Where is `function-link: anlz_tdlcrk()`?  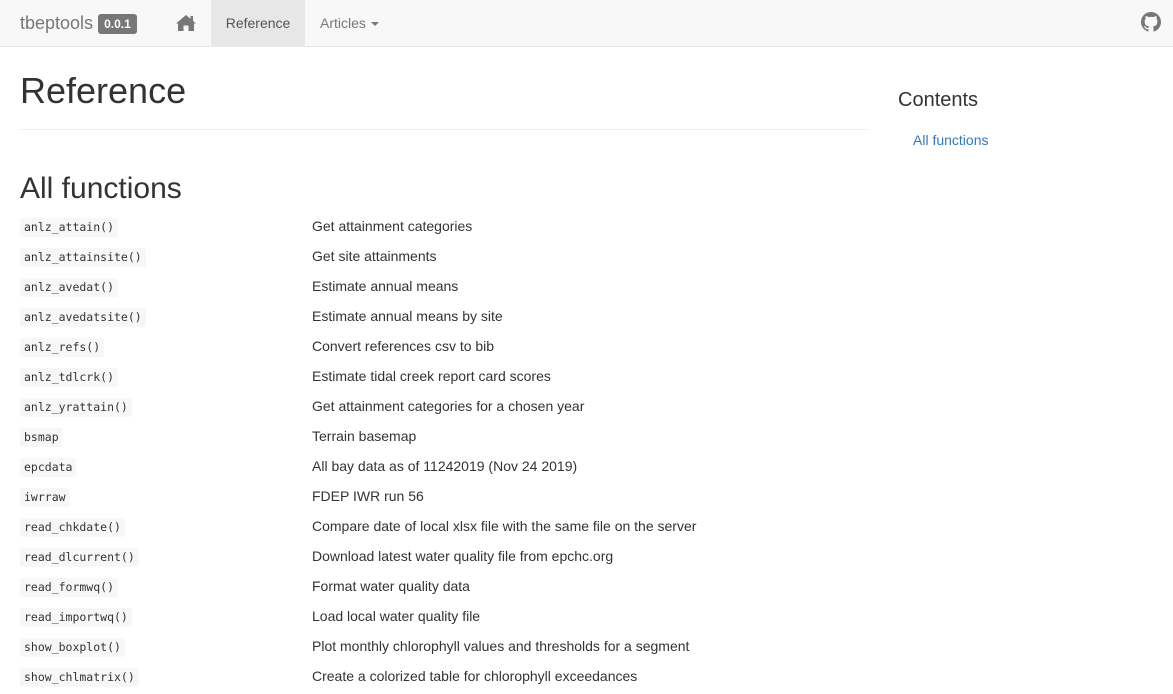 function-link: anlz_tdlcrk() is located at coordinates (69, 377).